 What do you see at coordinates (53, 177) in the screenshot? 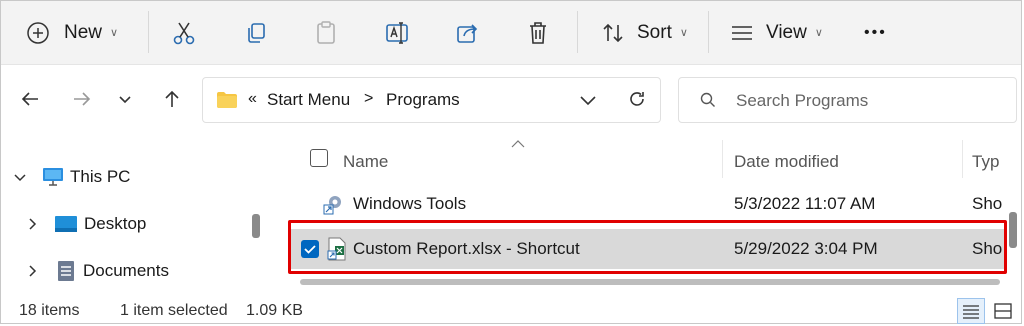
I see `computer-icon` at bounding box center [53, 177].